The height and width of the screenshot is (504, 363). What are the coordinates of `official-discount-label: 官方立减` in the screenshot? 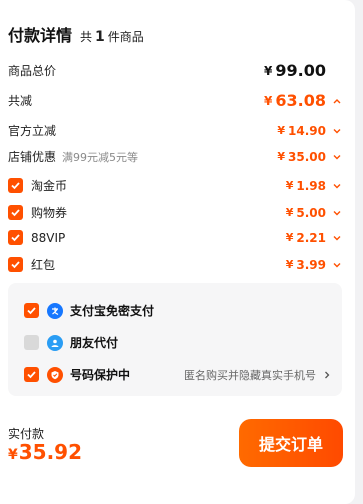 It's located at (32, 131).